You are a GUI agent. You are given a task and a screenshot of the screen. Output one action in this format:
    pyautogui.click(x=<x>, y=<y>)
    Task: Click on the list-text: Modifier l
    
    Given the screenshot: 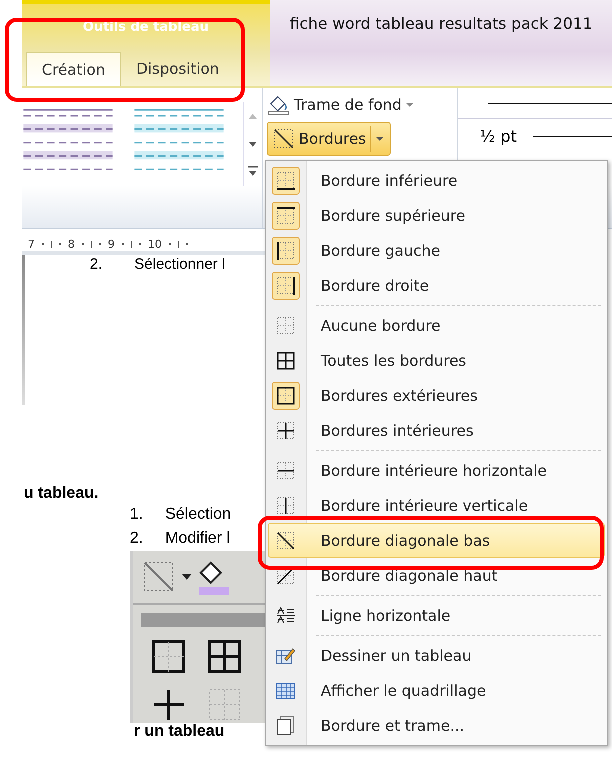 What is the action you would take?
    pyautogui.click(x=197, y=539)
    